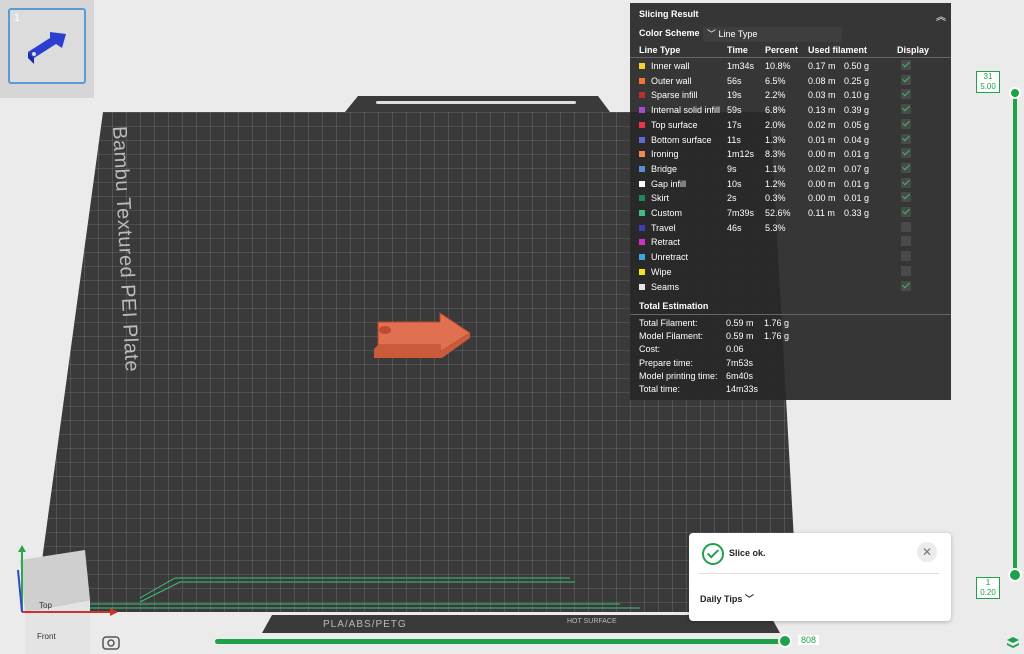  I want to click on header-percent: Percent, so click(782, 50).